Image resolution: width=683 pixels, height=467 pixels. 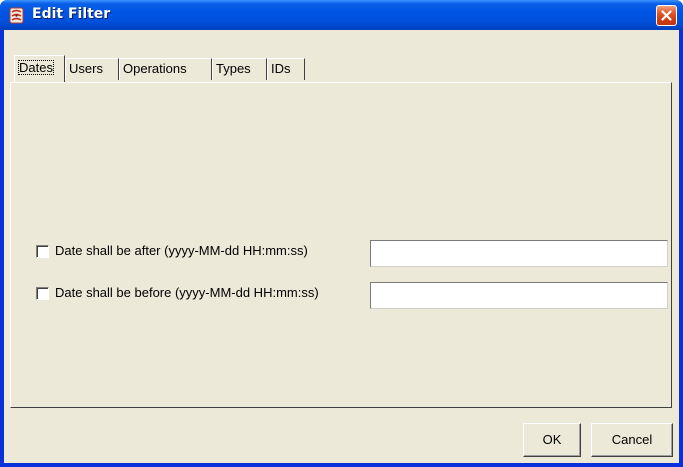 I want to click on tab-operations: Operations, so click(x=165, y=69).